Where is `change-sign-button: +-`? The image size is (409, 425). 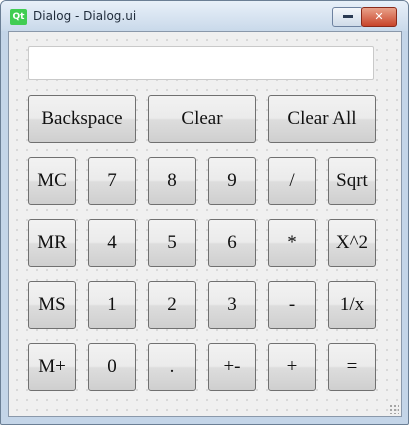 change-sign-button: +- is located at coordinates (232, 367).